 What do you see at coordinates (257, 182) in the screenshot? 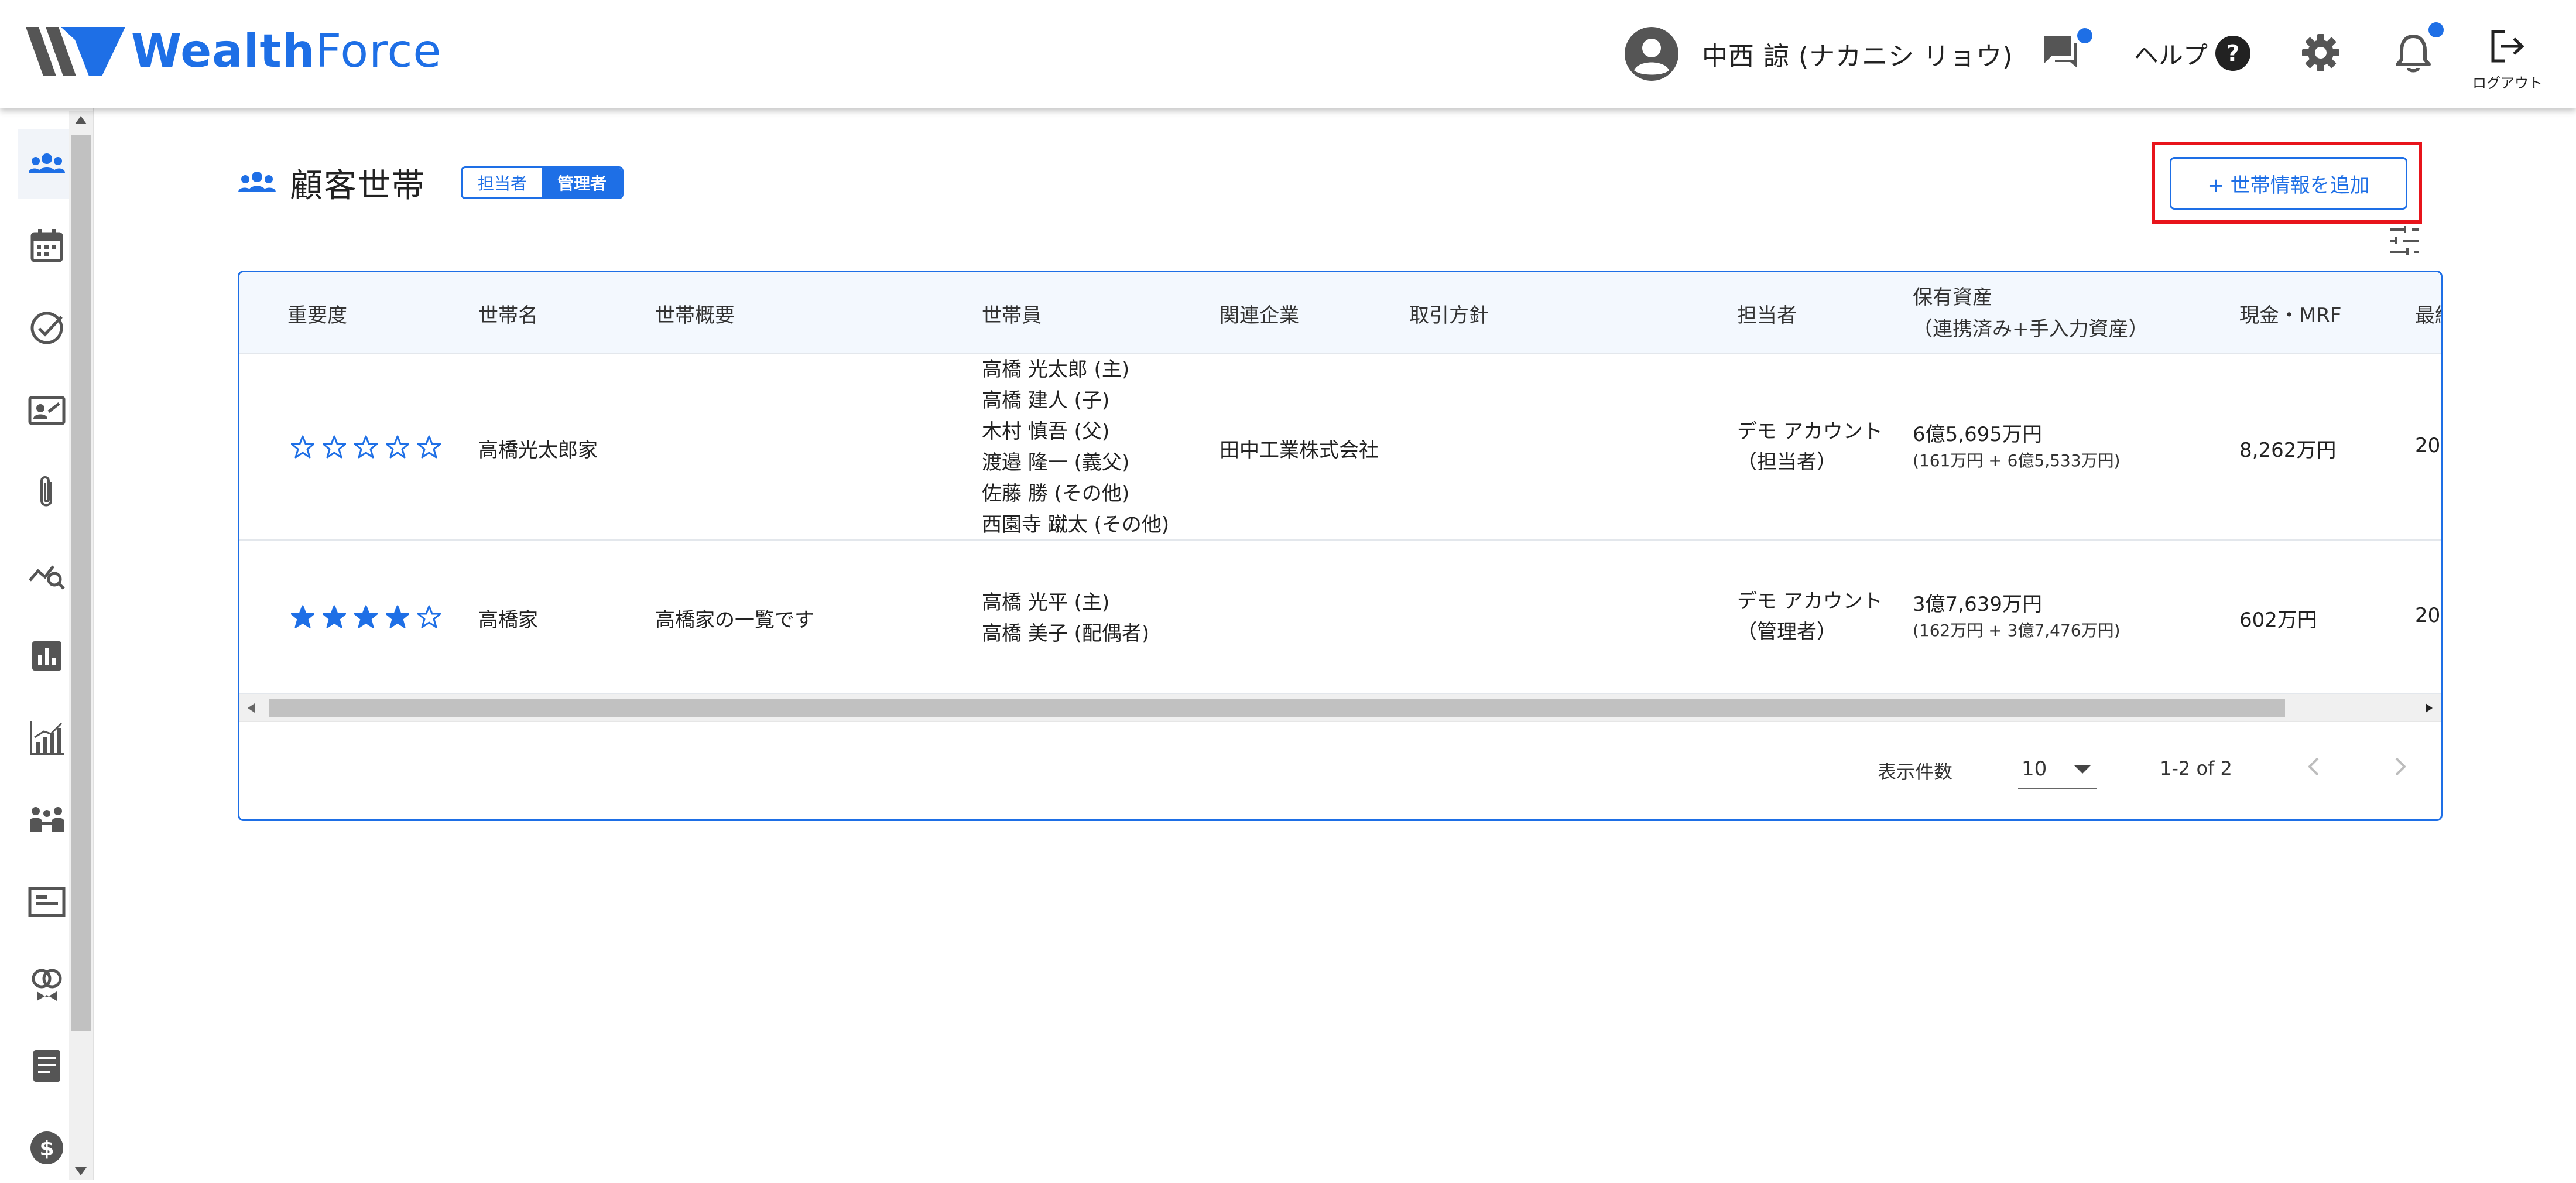
I see `households-title-icon` at bounding box center [257, 182].